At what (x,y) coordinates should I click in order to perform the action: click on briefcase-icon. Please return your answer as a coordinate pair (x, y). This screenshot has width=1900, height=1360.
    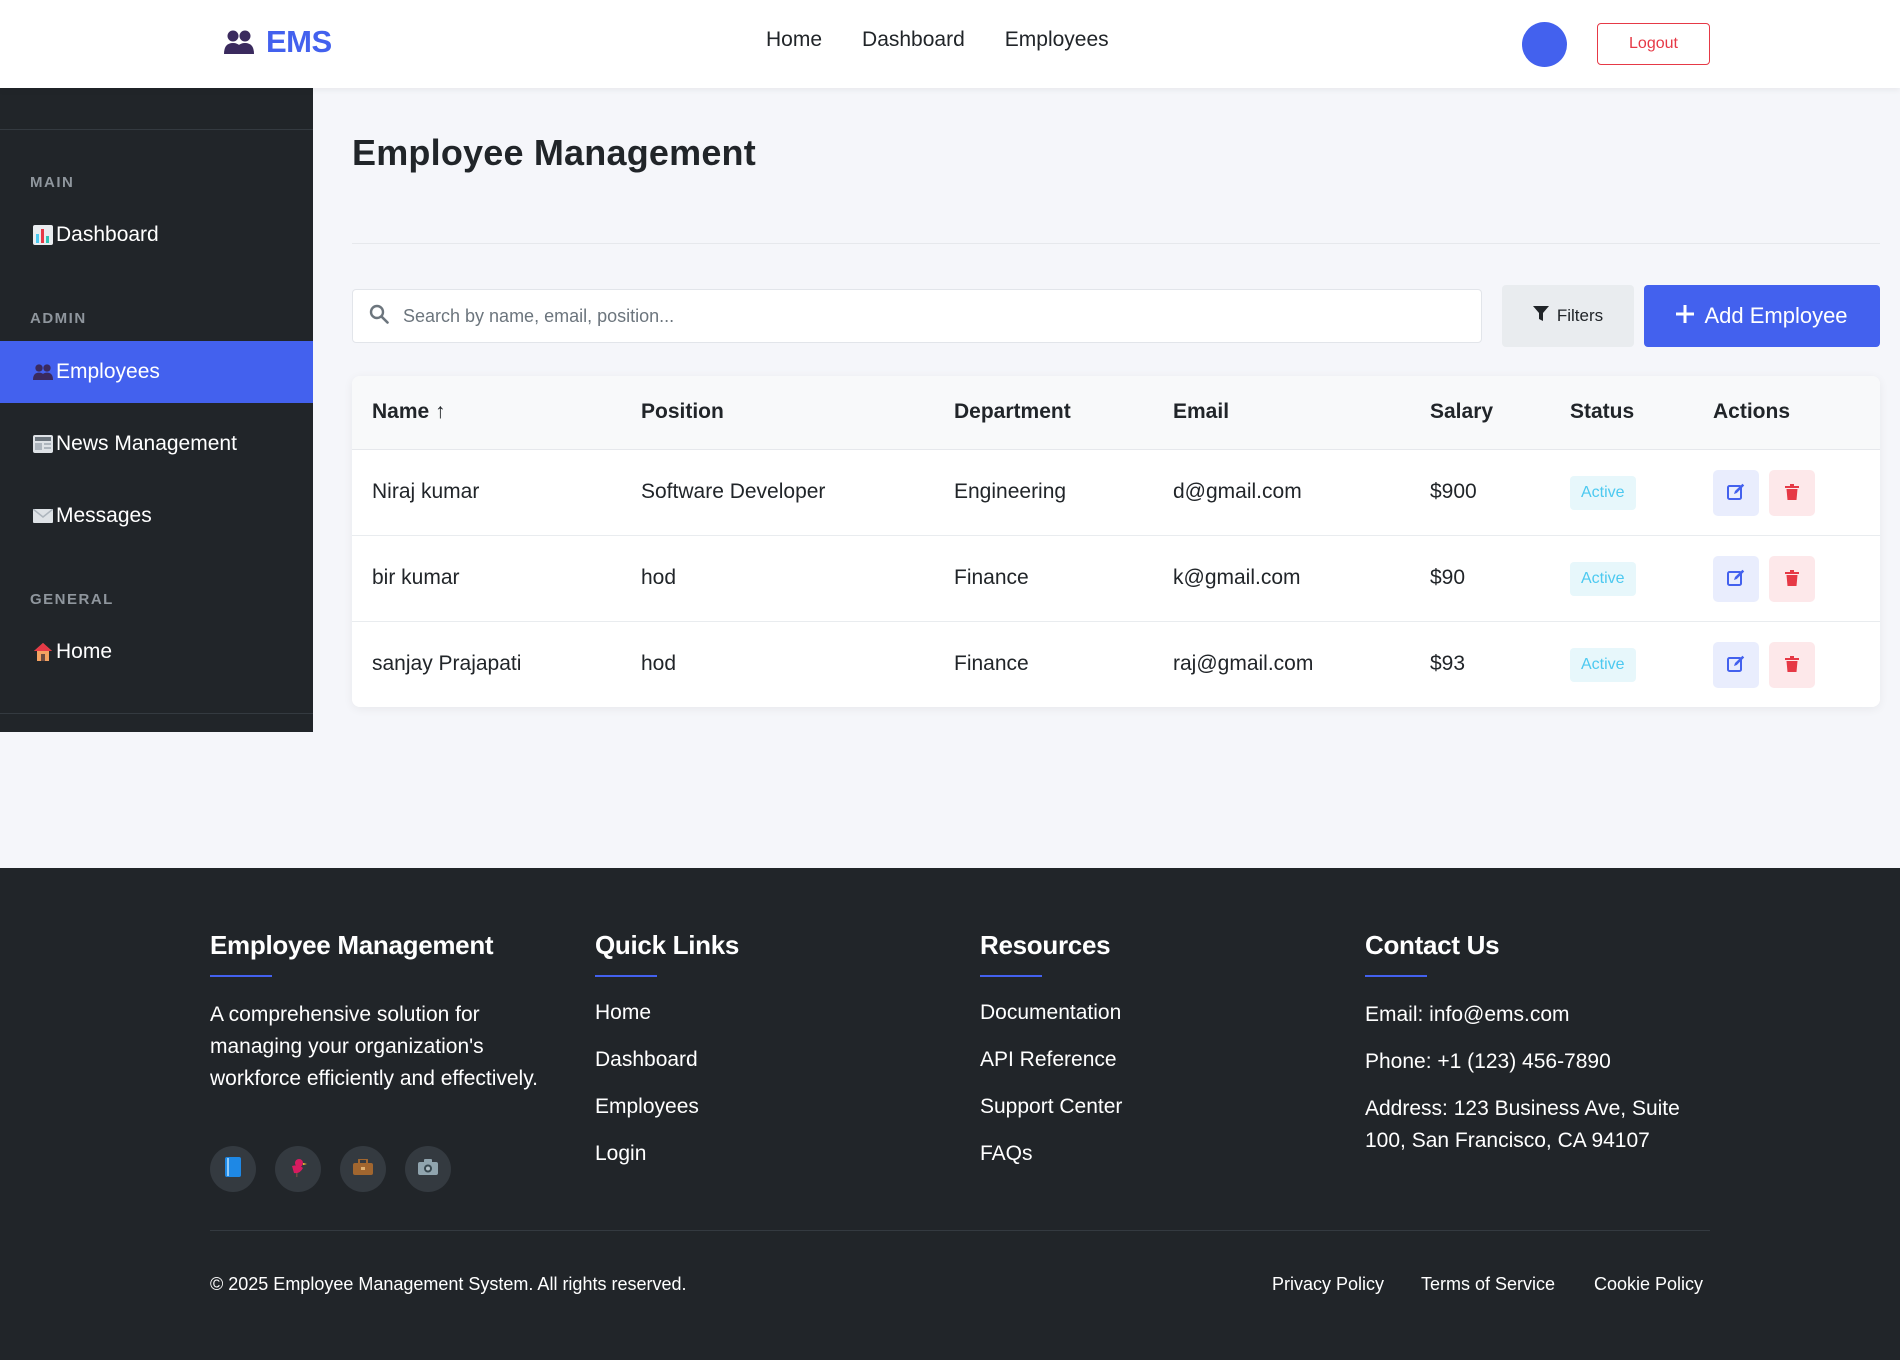
    Looking at the image, I should click on (363, 1168).